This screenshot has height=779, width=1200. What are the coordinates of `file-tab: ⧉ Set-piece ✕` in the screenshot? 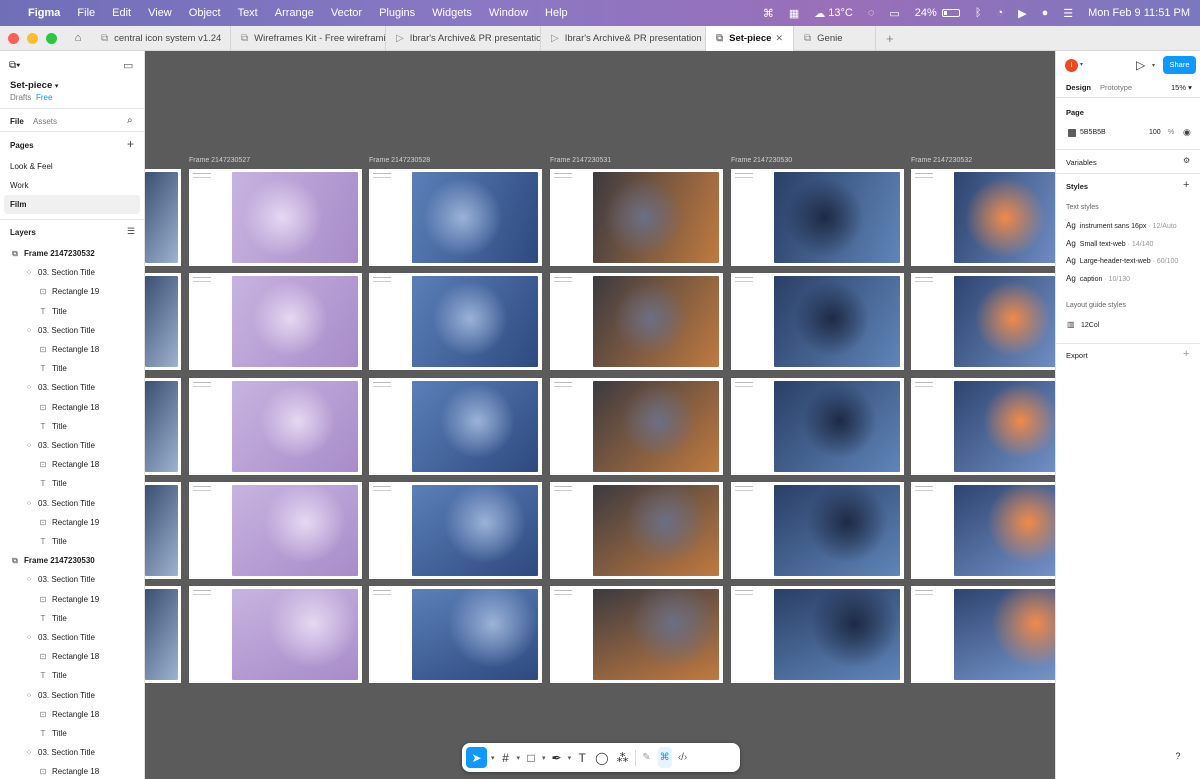 It's located at (750, 38).